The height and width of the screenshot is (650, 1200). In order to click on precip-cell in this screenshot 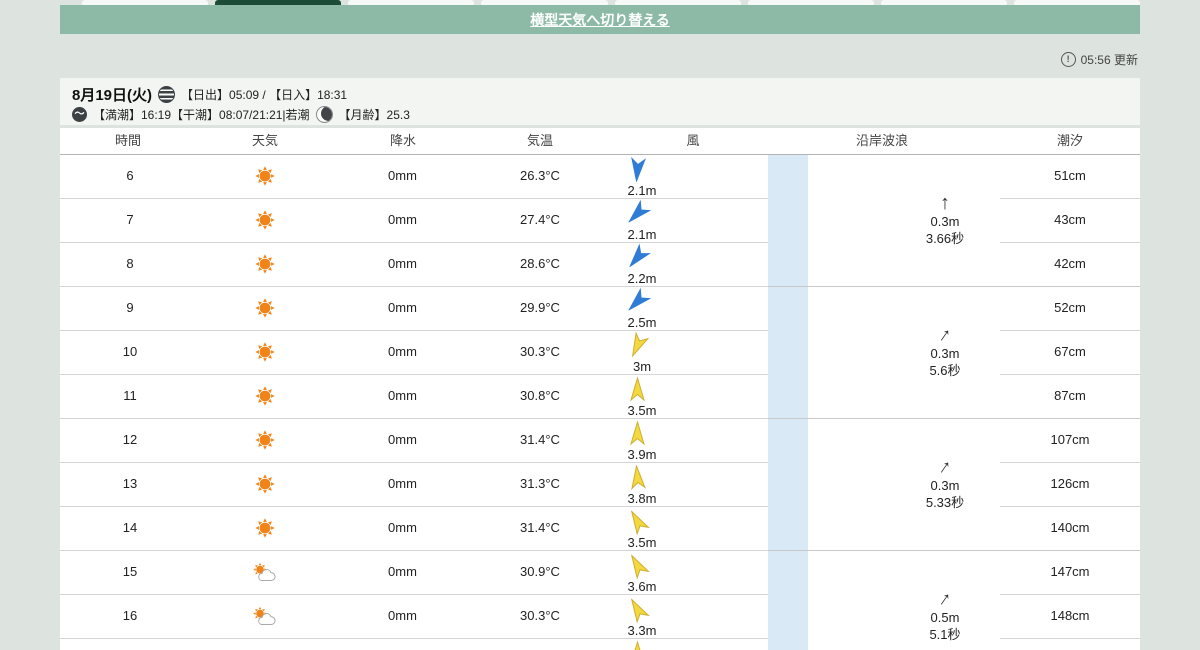, I will do `click(402, 644)`.